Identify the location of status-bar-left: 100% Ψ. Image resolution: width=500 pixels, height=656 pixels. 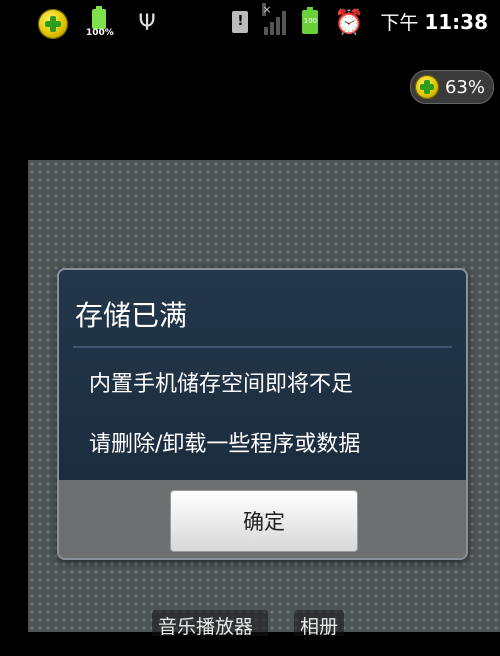
(98, 23).